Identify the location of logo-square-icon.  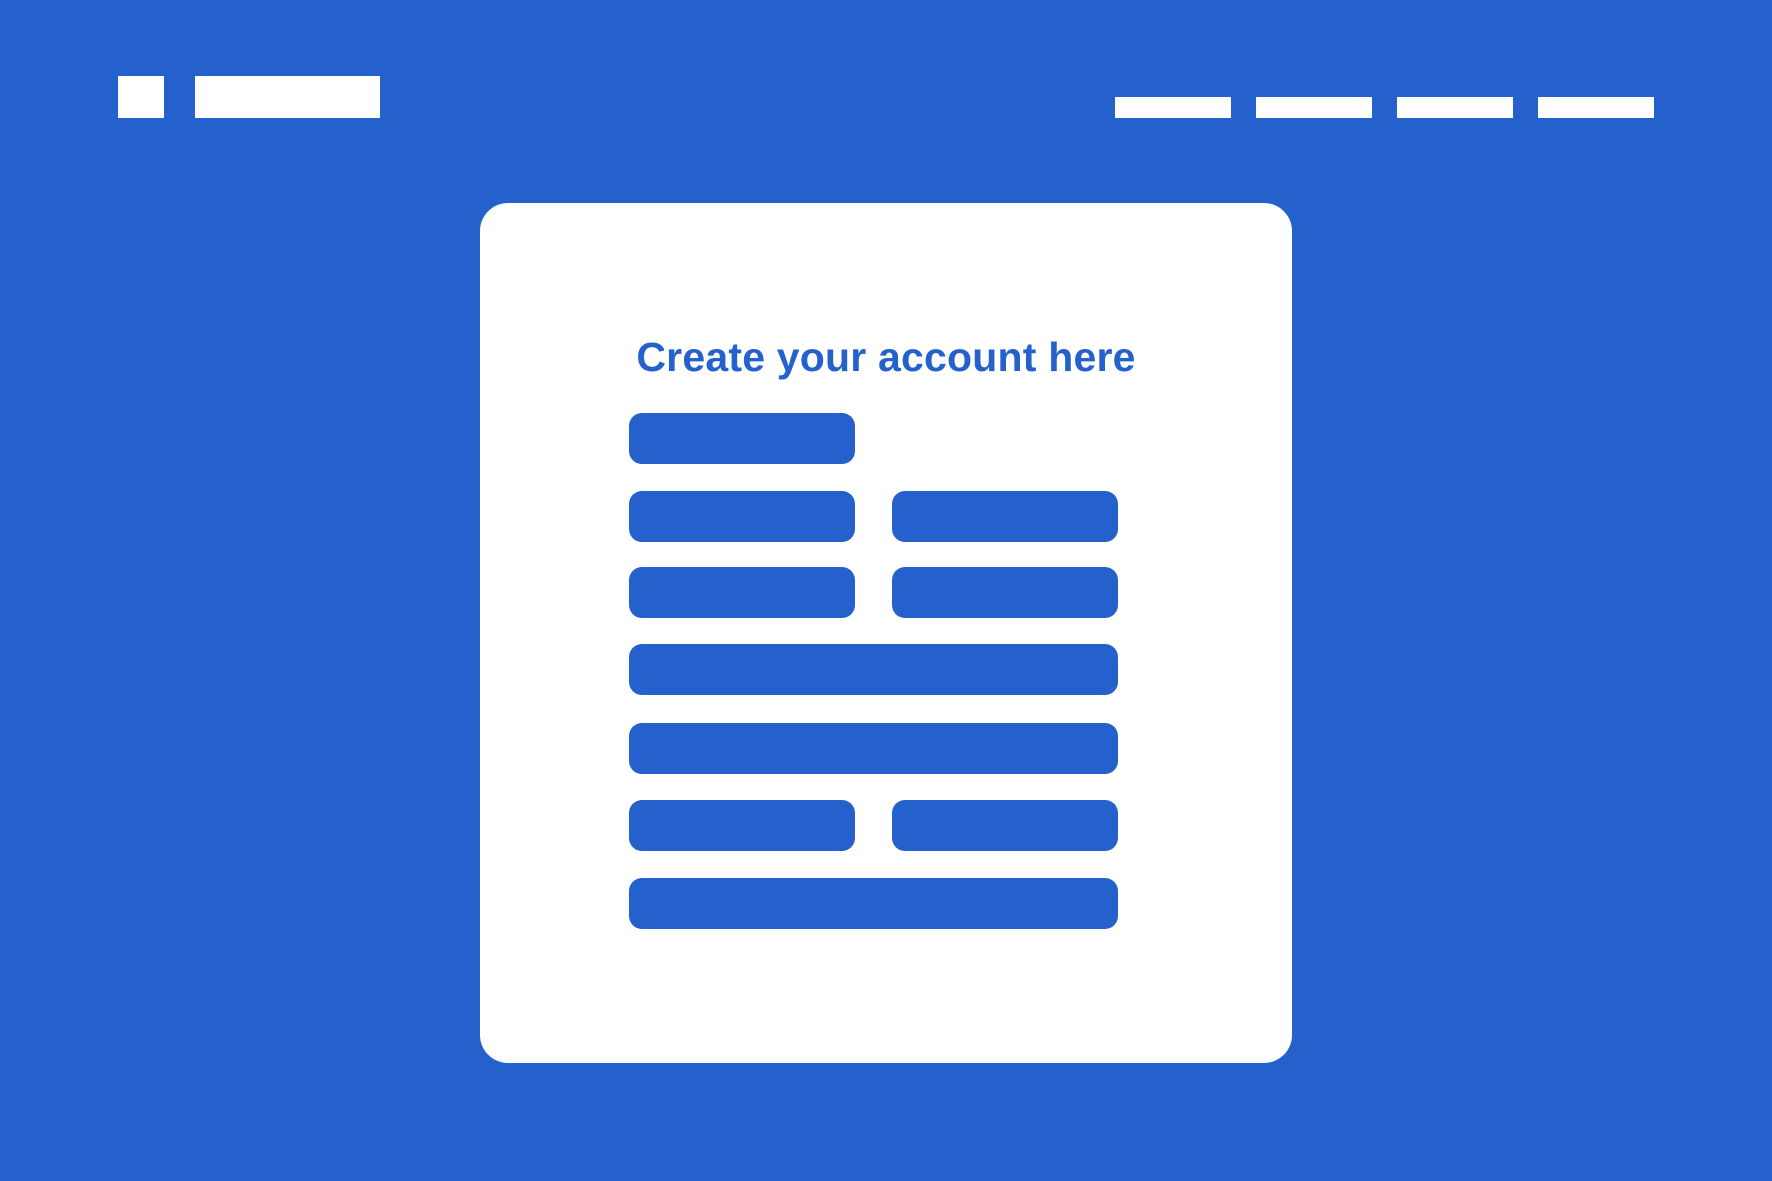
(141, 97).